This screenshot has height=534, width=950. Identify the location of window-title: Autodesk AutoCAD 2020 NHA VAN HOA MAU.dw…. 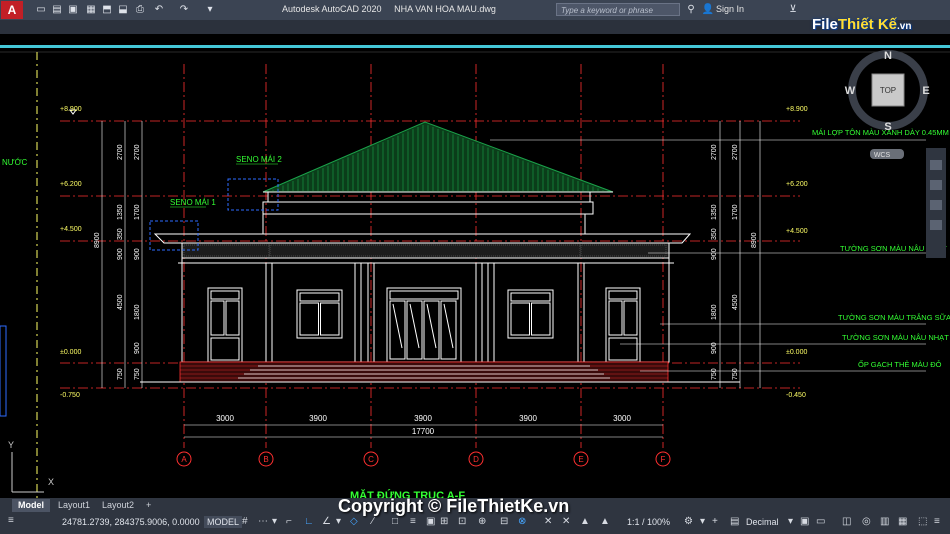
(389, 9).